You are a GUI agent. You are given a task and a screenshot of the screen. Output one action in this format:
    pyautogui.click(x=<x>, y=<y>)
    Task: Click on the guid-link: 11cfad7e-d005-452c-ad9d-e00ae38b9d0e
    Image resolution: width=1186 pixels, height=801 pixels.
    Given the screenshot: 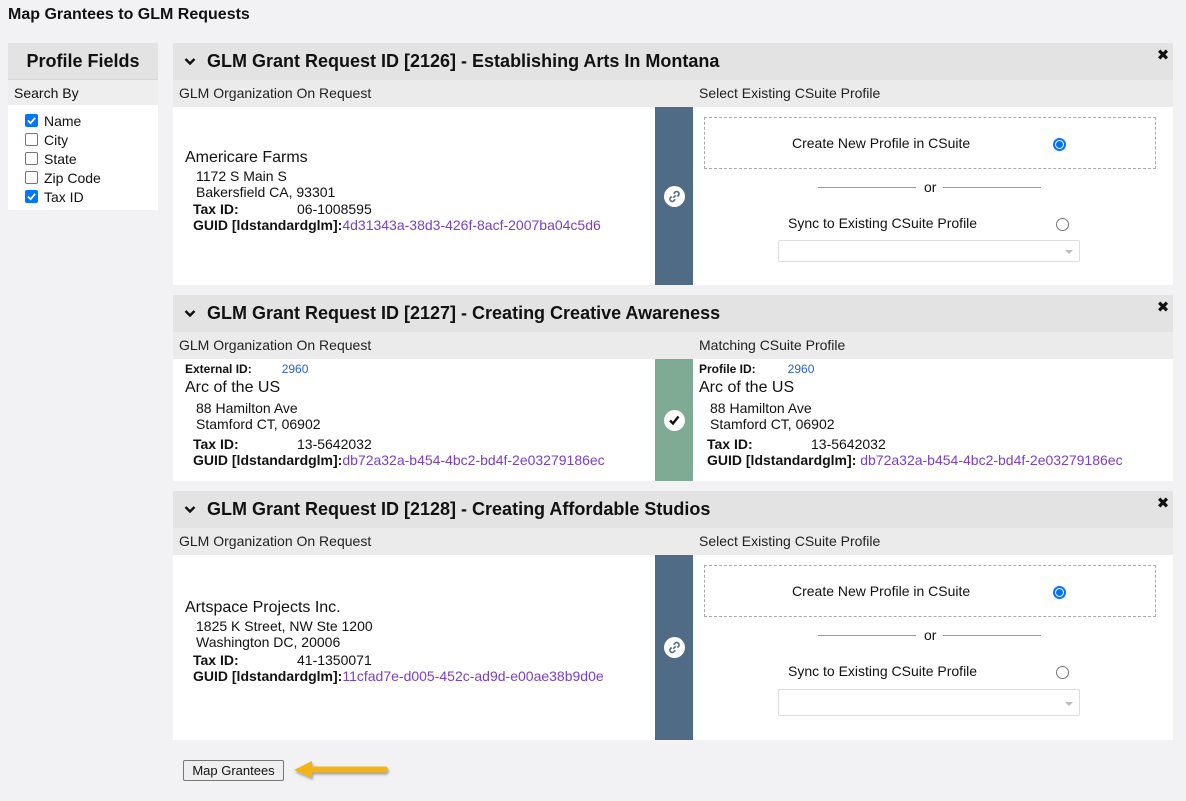 What is the action you would take?
    pyautogui.click(x=472, y=676)
    